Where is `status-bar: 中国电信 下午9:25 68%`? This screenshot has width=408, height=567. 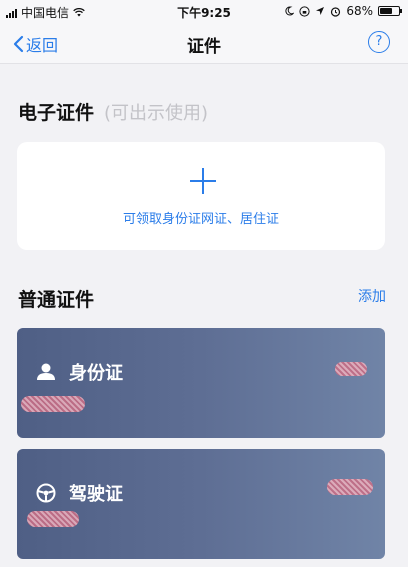
status-bar: 中国电信 下午9:25 68% is located at coordinates (204, 11).